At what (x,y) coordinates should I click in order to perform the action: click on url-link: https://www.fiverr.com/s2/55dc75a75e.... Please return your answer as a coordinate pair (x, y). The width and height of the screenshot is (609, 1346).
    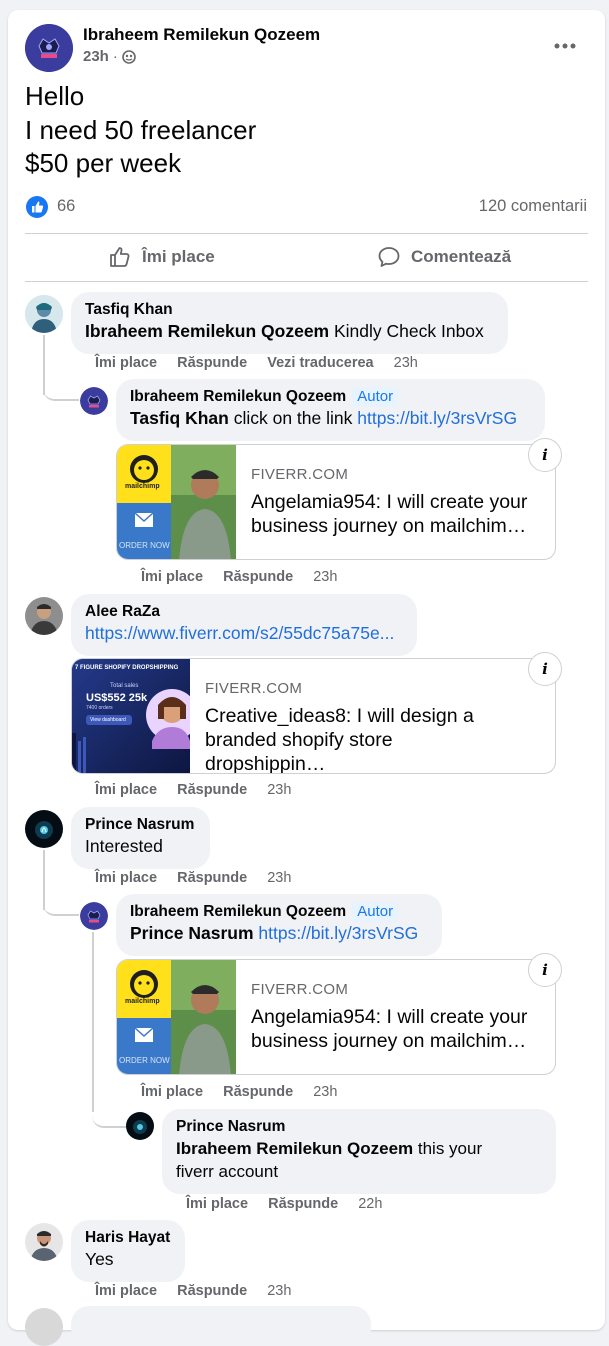
    Looking at the image, I should click on (244, 633).